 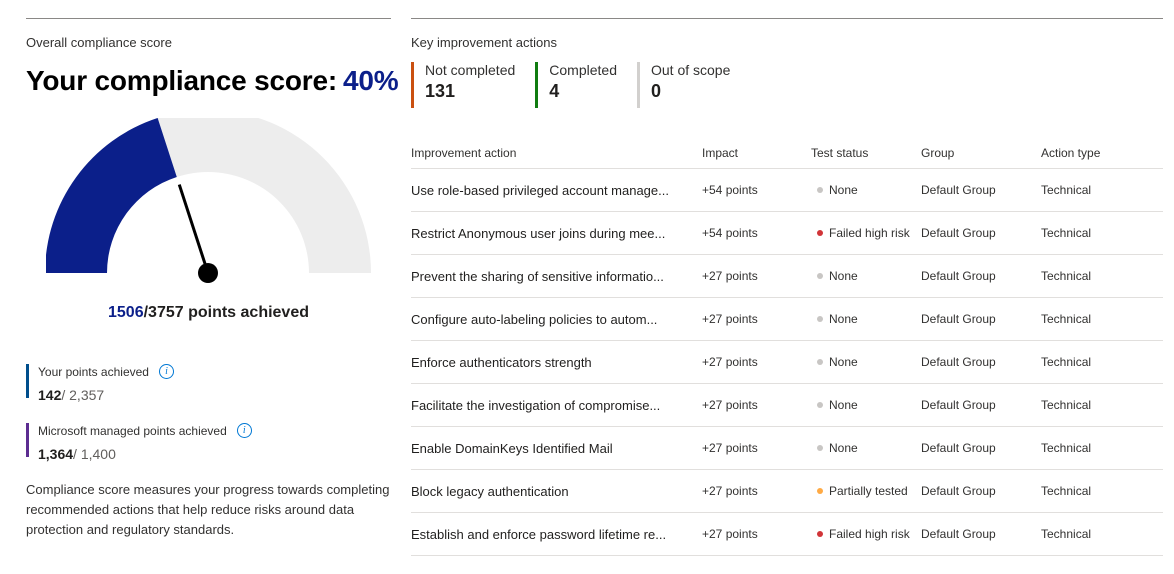 What do you see at coordinates (556, 153) in the screenshot?
I see `column-header-action: Improvement action` at bounding box center [556, 153].